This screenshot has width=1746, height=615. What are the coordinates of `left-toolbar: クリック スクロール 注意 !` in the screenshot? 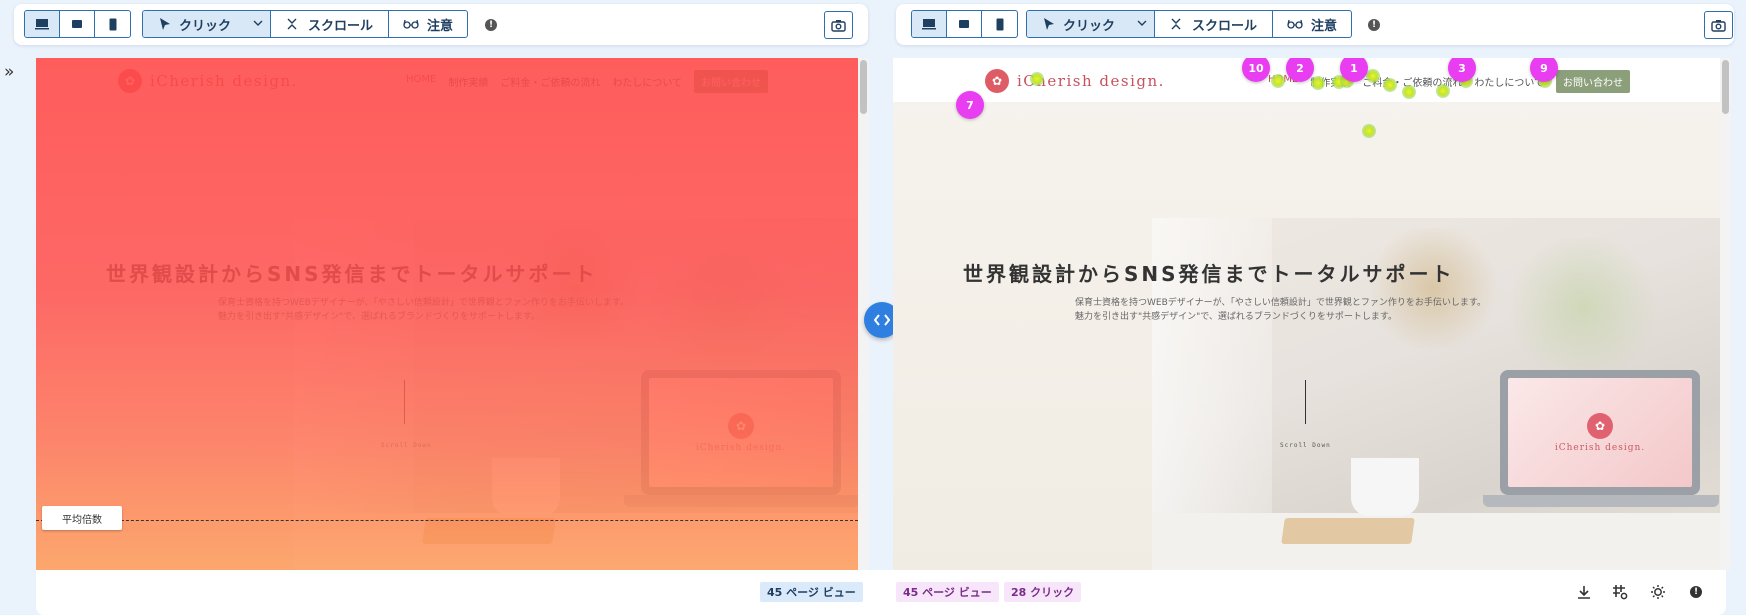 It's located at (441, 24).